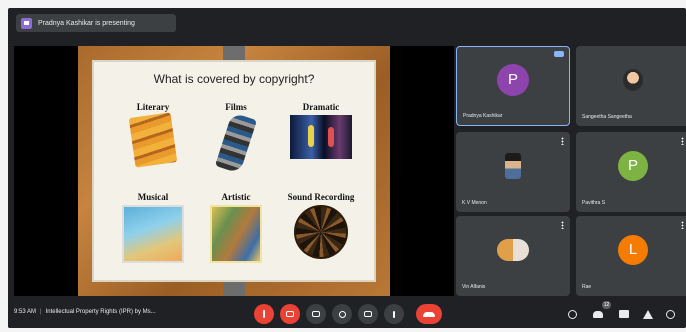 The width and height of the screenshot is (686, 332). What do you see at coordinates (321, 232) in the screenshot?
I see `record-disc-image` at bounding box center [321, 232].